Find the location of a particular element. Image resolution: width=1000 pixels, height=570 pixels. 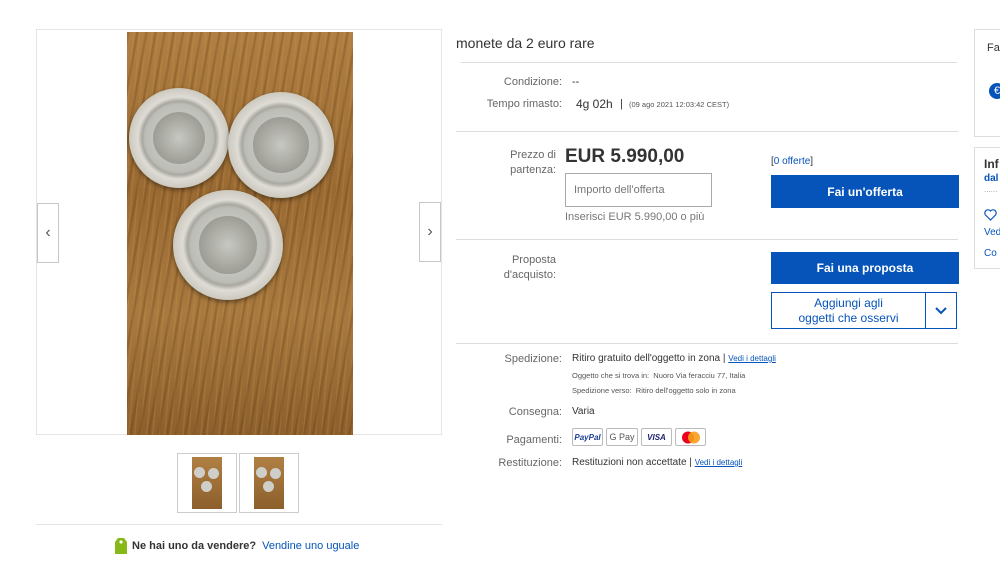

returns-label: Restituzione: is located at coordinates (530, 463).